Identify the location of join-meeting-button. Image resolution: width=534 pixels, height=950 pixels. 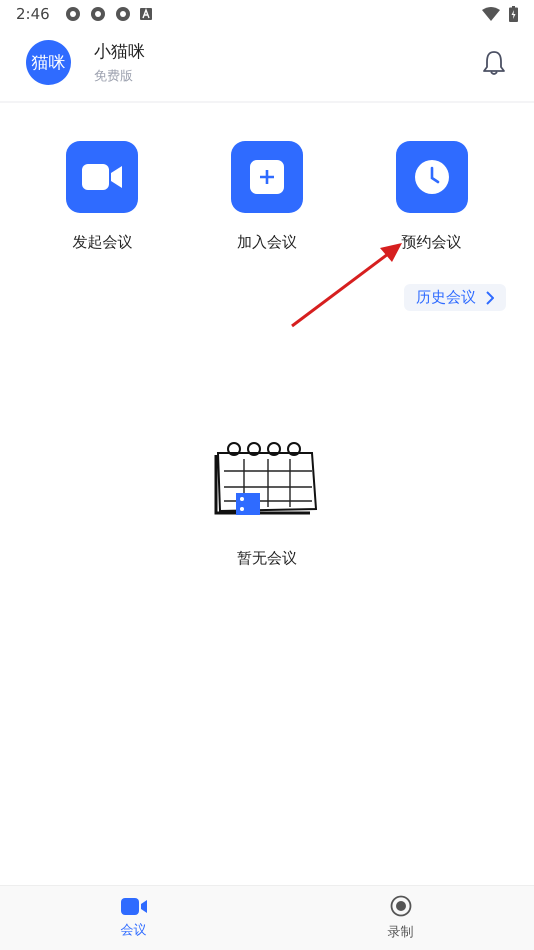
(266, 177).